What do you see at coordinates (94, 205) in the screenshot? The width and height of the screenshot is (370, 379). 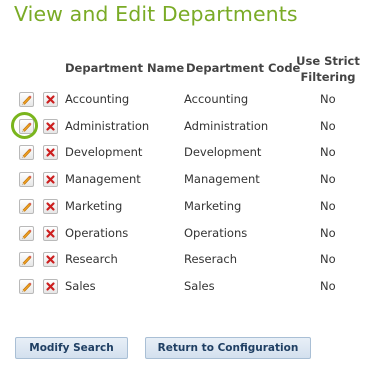 I see `department-name: Marketing` at bounding box center [94, 205].